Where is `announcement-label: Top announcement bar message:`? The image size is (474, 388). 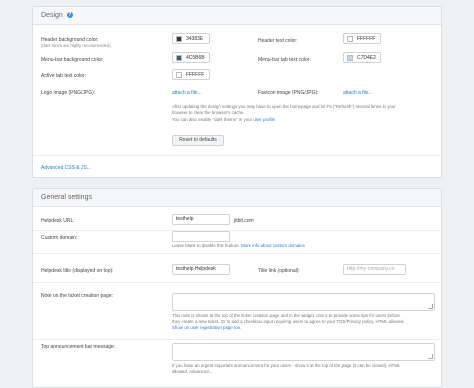 announcement-label: Top announcement bar message: is located at coordinates (78, 347).